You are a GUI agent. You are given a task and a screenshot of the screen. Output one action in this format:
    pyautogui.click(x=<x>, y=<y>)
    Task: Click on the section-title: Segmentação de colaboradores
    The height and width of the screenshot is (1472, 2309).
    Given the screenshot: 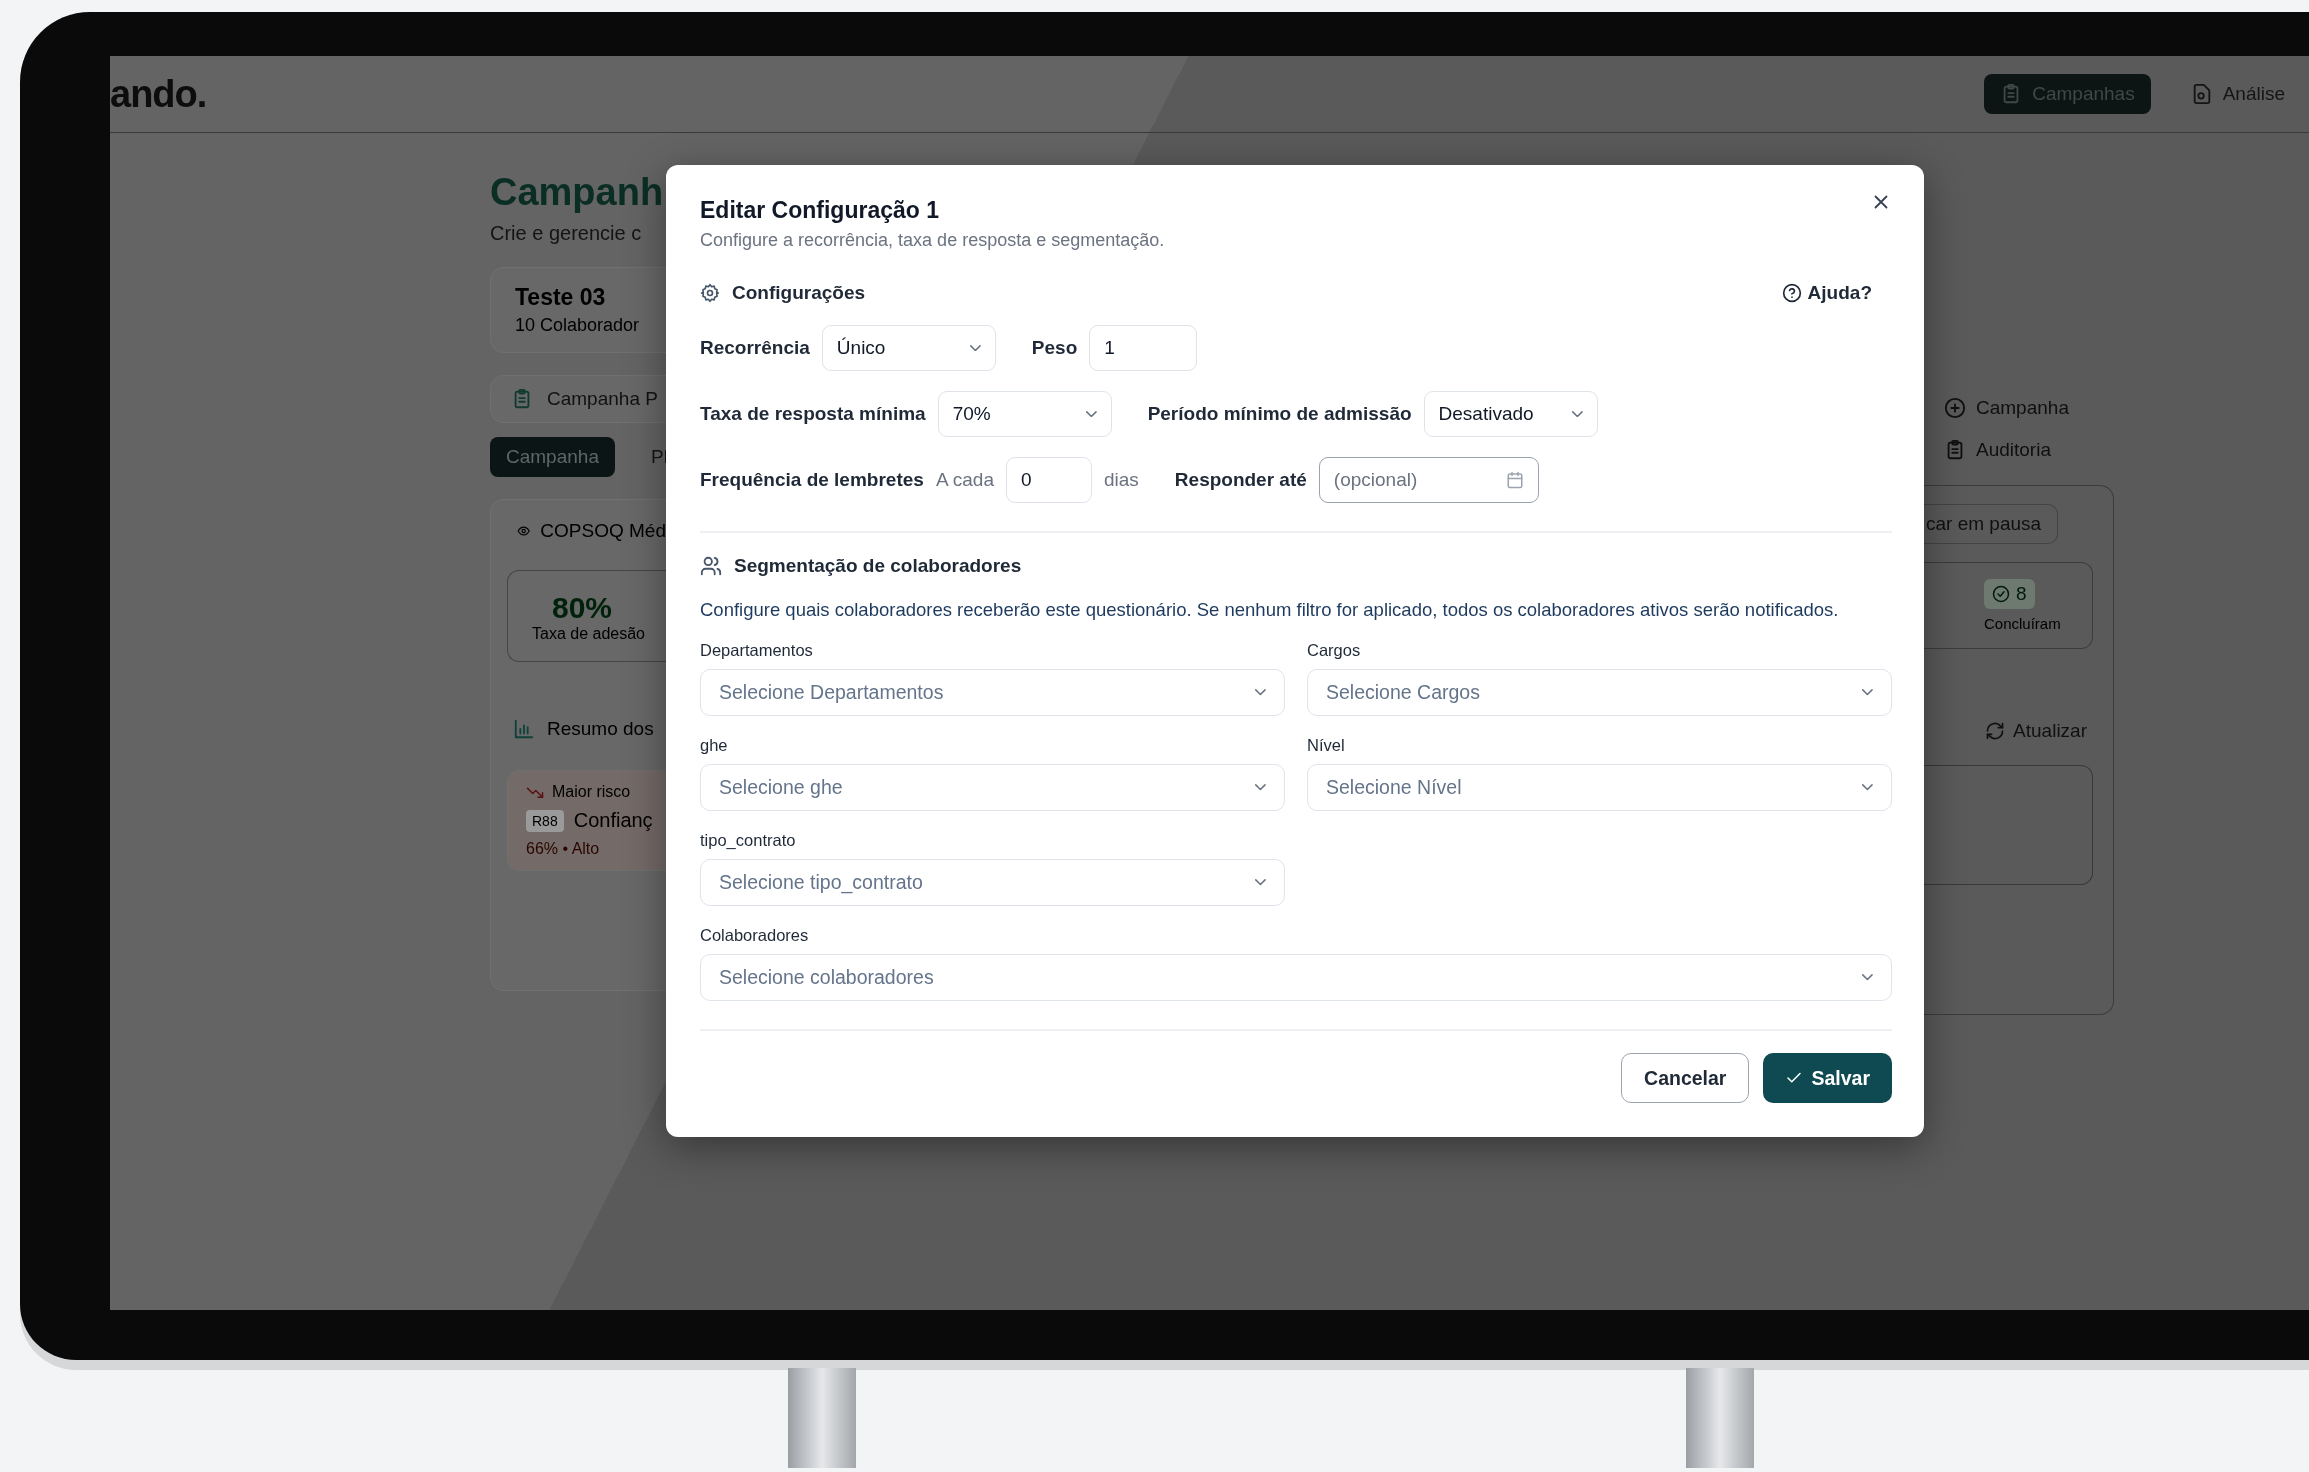 What is the action you would take?
    pyautogui.click(x=878, y=566)
    